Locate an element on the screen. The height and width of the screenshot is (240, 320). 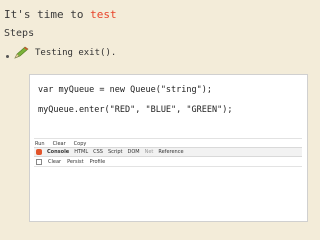
tab-html: HTML is located at coordinates (81, 152).